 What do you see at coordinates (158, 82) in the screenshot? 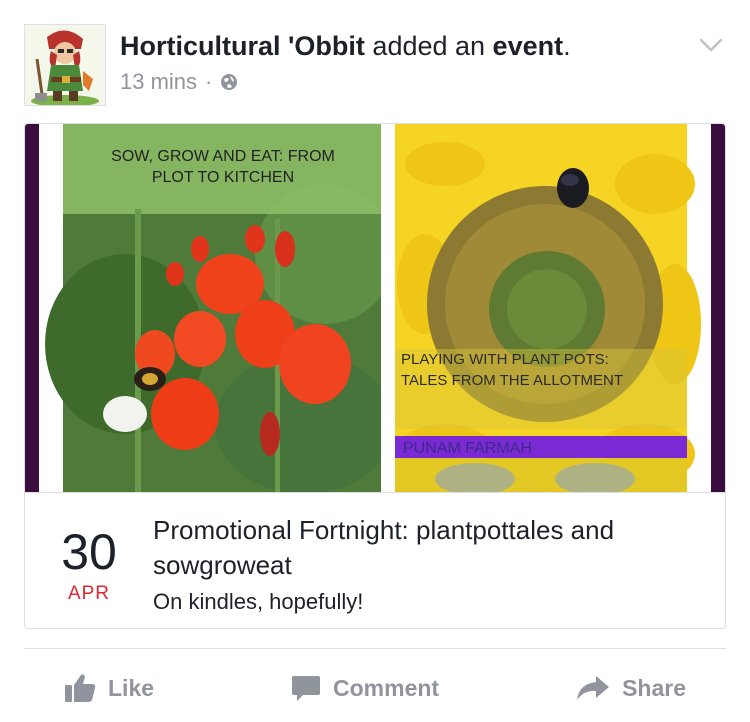
I see `timestamp: 13 mins` at bounding box center [158, 82].